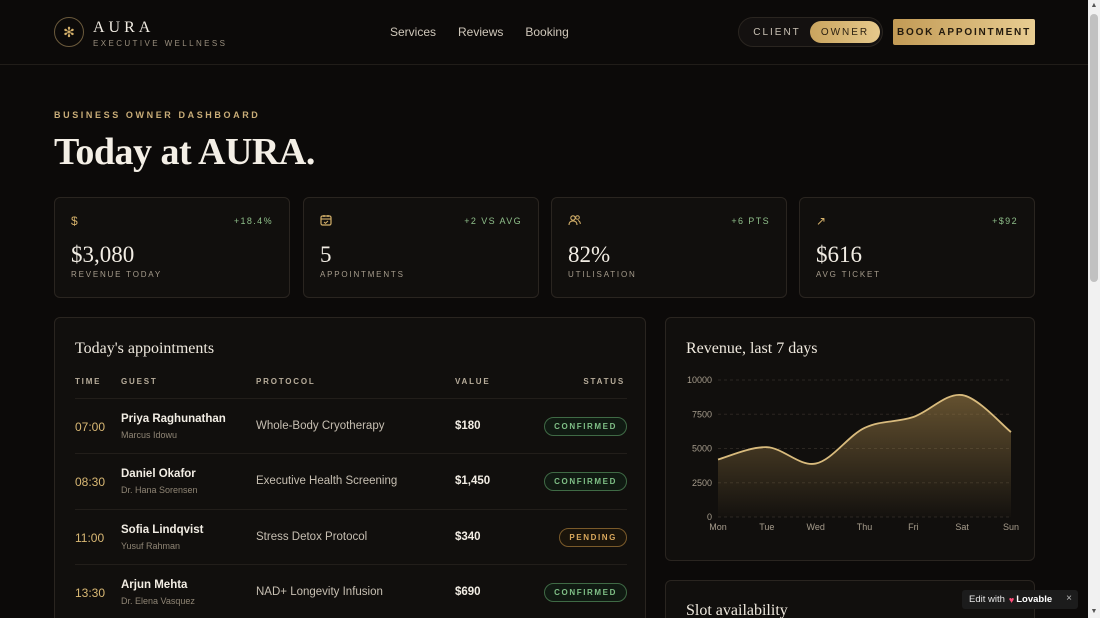 The width and height of the screenshot is (1100, 618). I want to click on dollar-icon: $, so click(74, 221).